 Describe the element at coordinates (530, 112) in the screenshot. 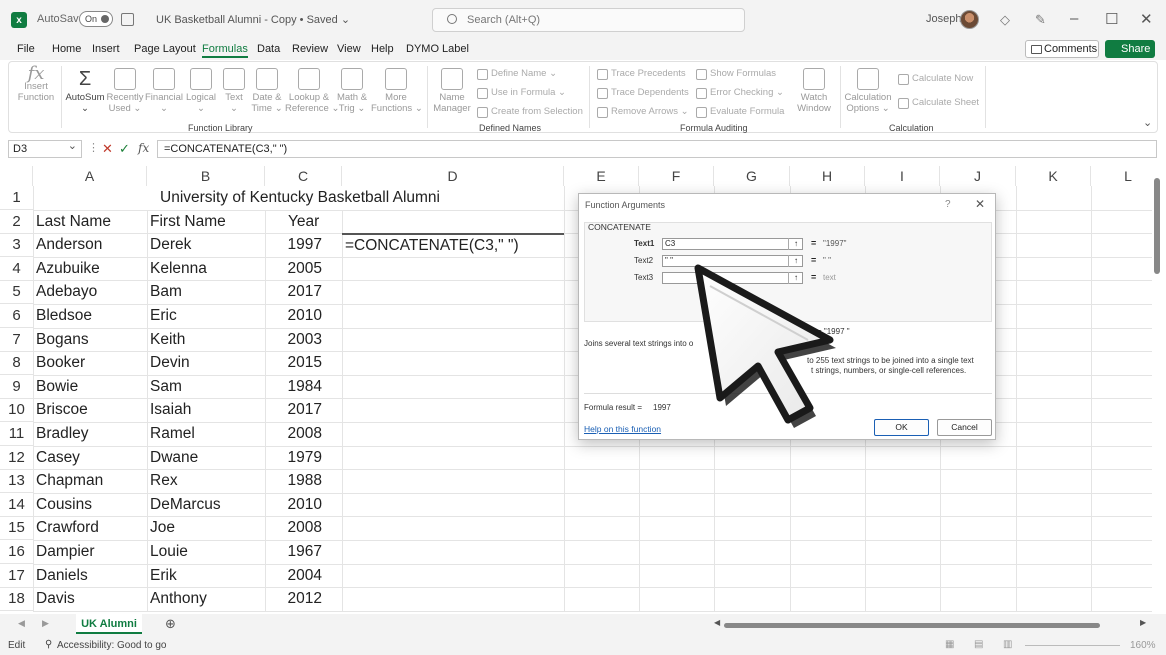

I see `create-from-selection-button: Create from Selection` at that location.